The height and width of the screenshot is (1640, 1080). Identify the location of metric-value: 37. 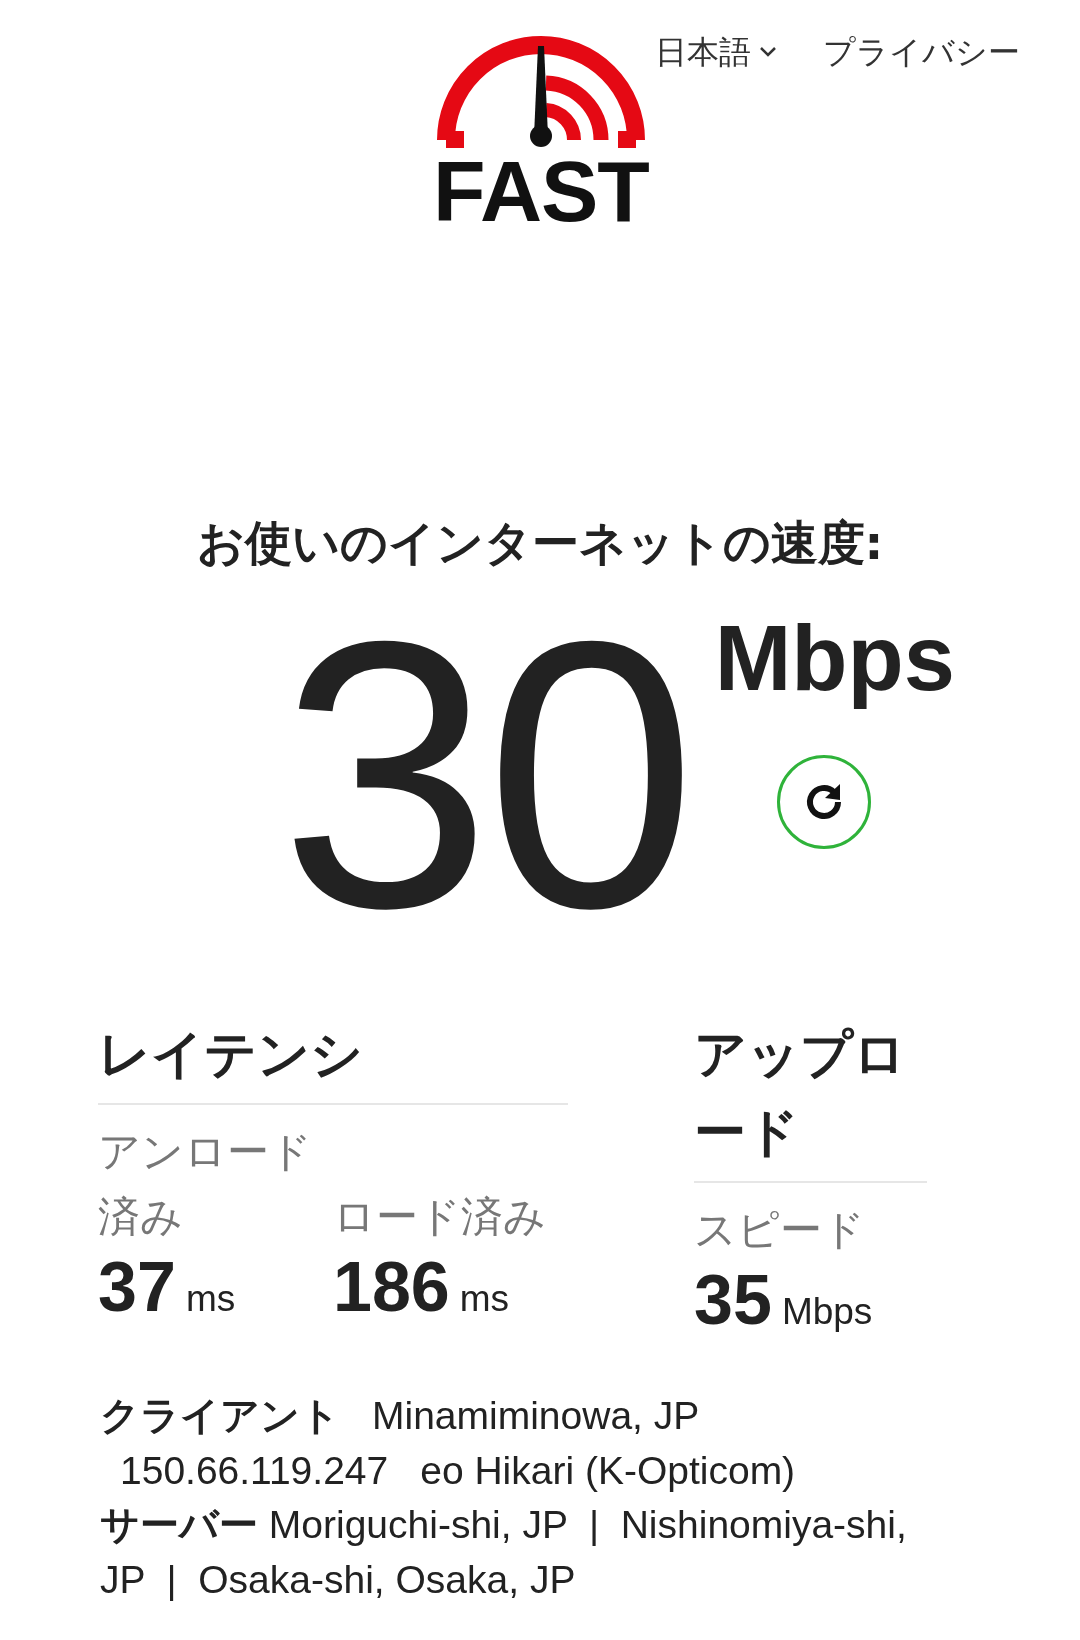
(137, 1286).